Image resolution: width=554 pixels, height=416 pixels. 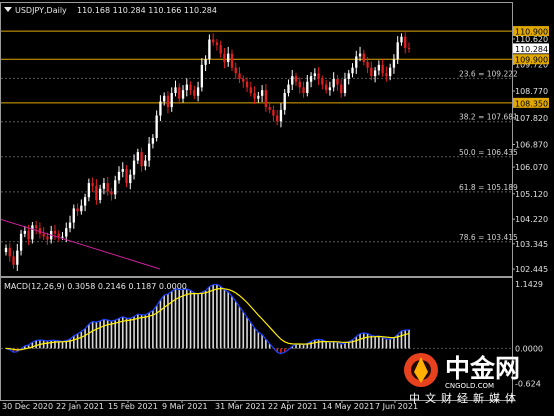 I want to click on y-tick-label: 108.770, so click(x=531, y=91).